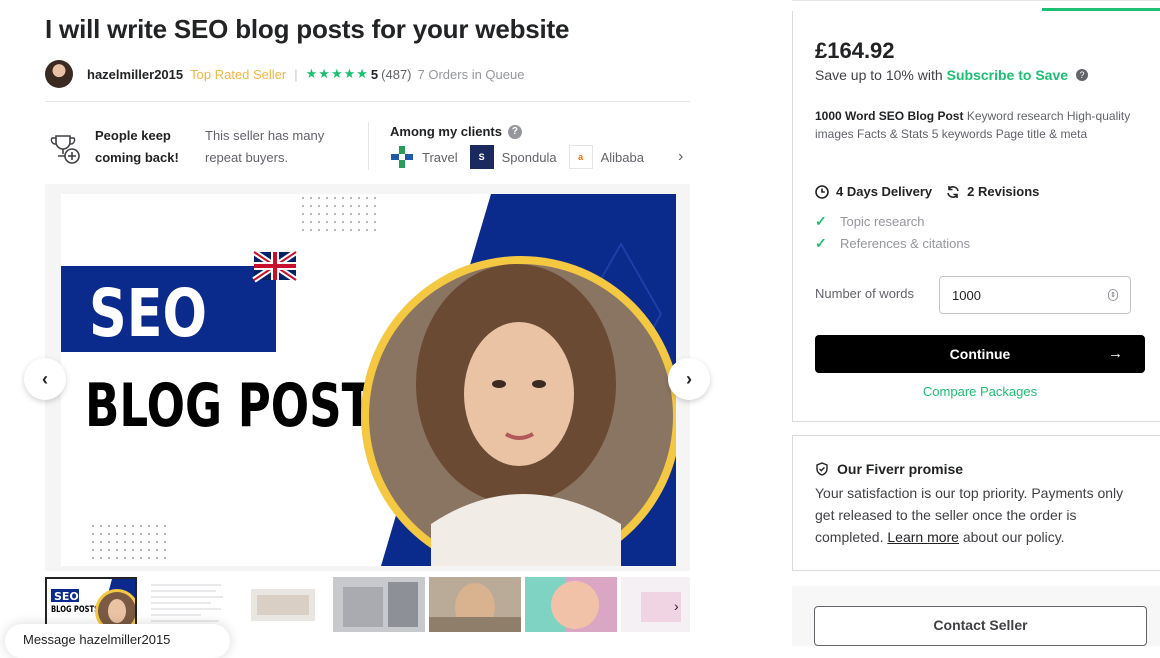 Image resolution: width=1160 pixels, height=658 pixels. I want to click on package-price: £164.92, so click(855, 50).